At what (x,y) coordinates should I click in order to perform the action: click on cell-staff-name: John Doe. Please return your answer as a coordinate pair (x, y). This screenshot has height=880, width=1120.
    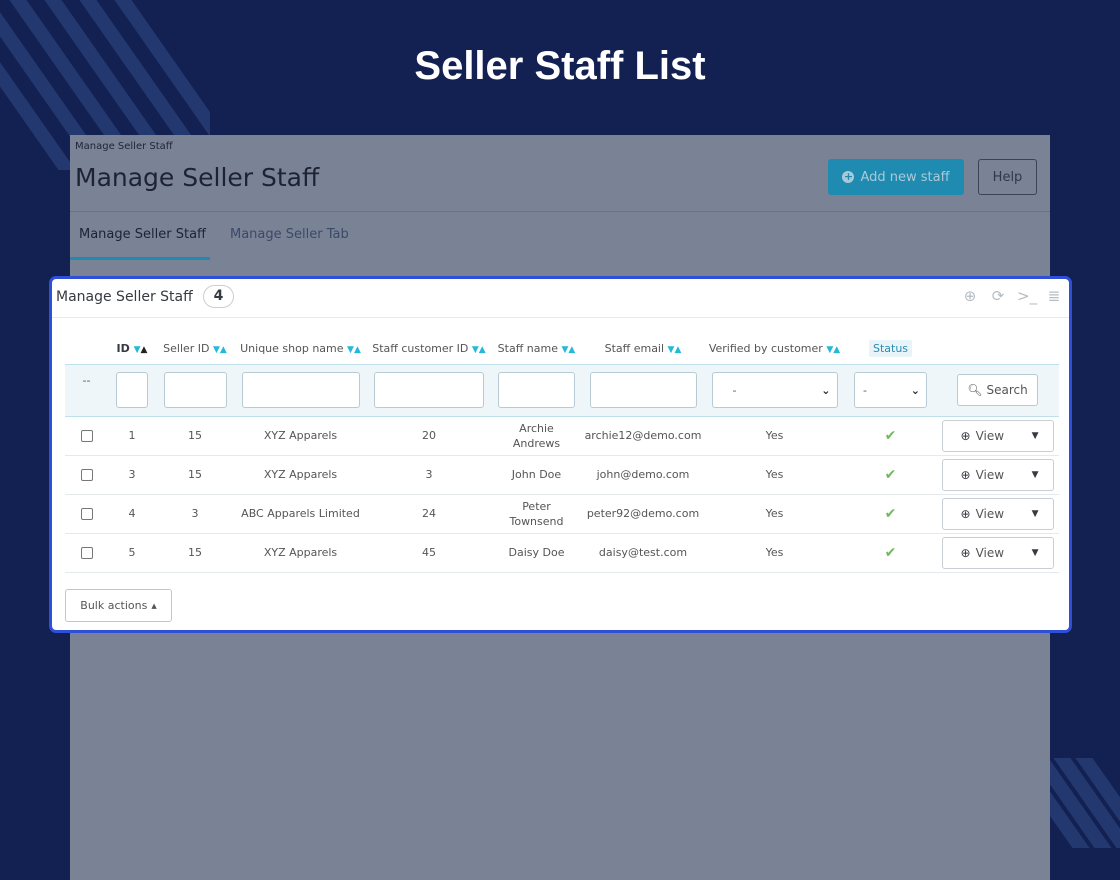
    Looking at the image, I should click on (536, 475).